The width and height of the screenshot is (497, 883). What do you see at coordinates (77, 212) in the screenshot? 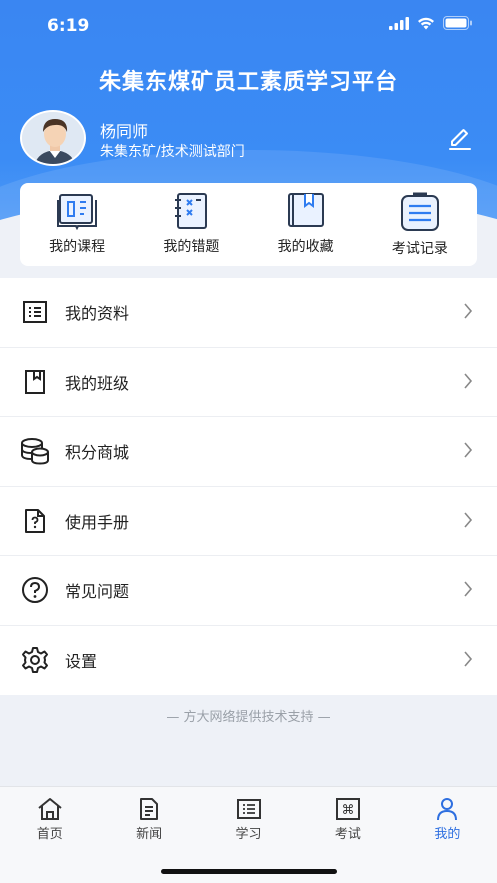
I see `book-open-icon` at bounding box center [77, 212].